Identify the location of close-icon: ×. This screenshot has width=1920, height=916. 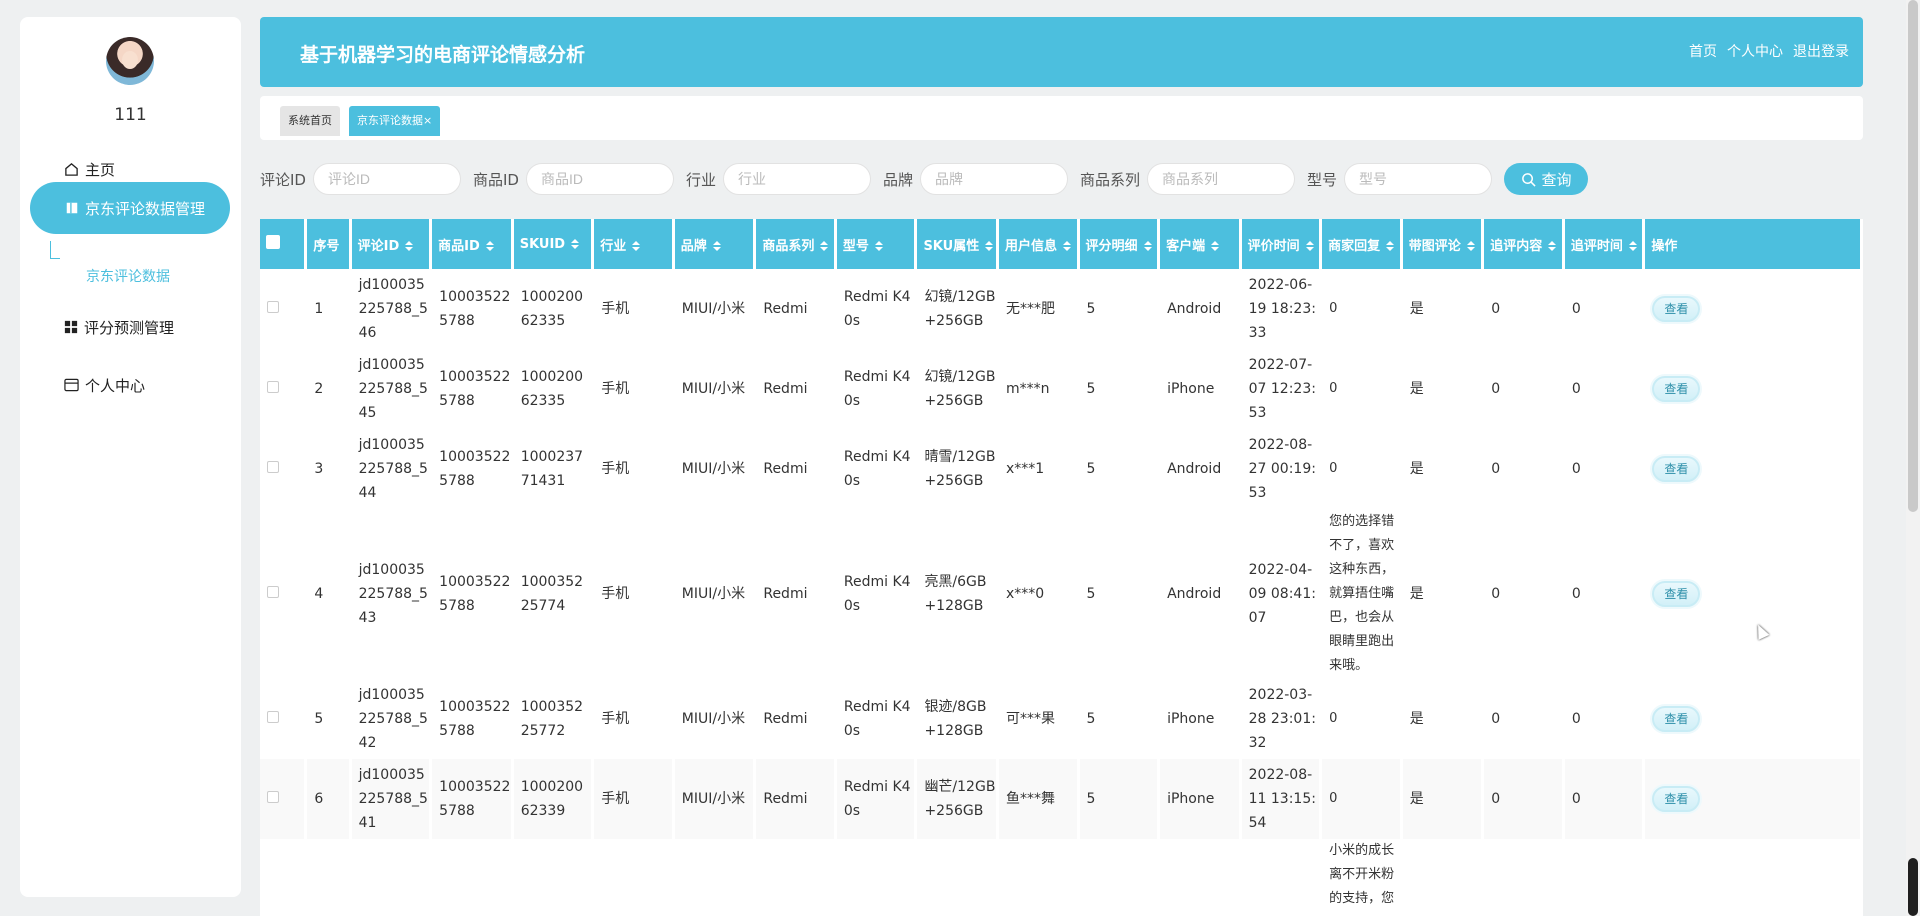
(427, 120).